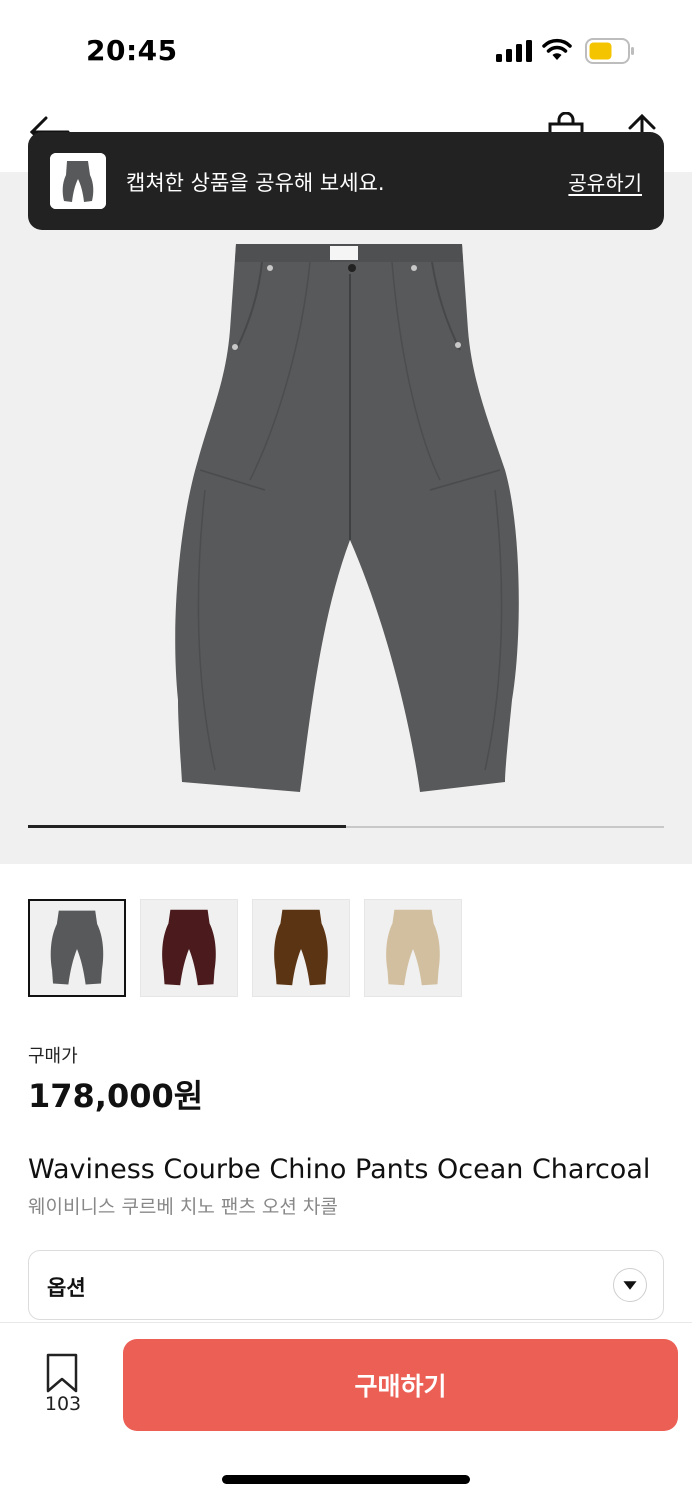  What do you see at coordinates (63, 1404) in the screenshot?
I see `bookmark-count: 103` at bounding box center [63, 1404].